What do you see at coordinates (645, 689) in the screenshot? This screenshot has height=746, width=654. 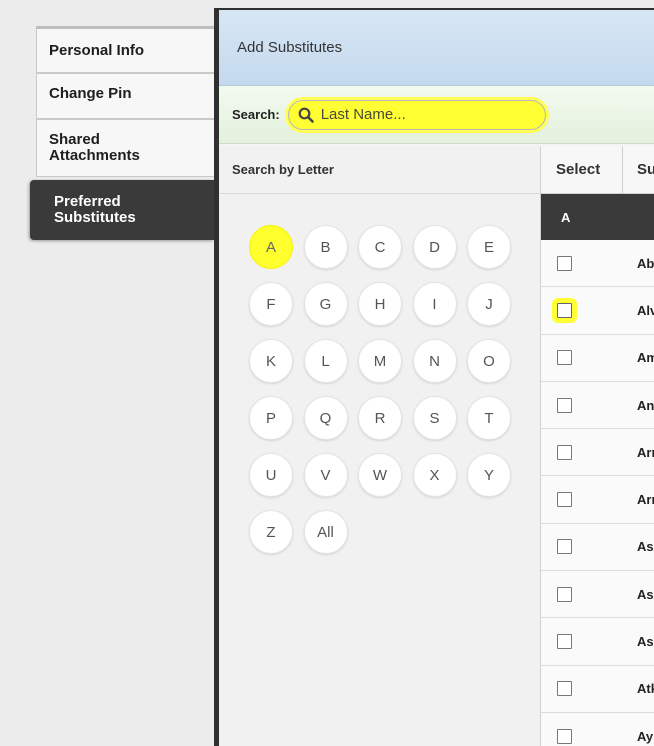 I see `substitute-name: Atk` at bounding box center [645, 689].